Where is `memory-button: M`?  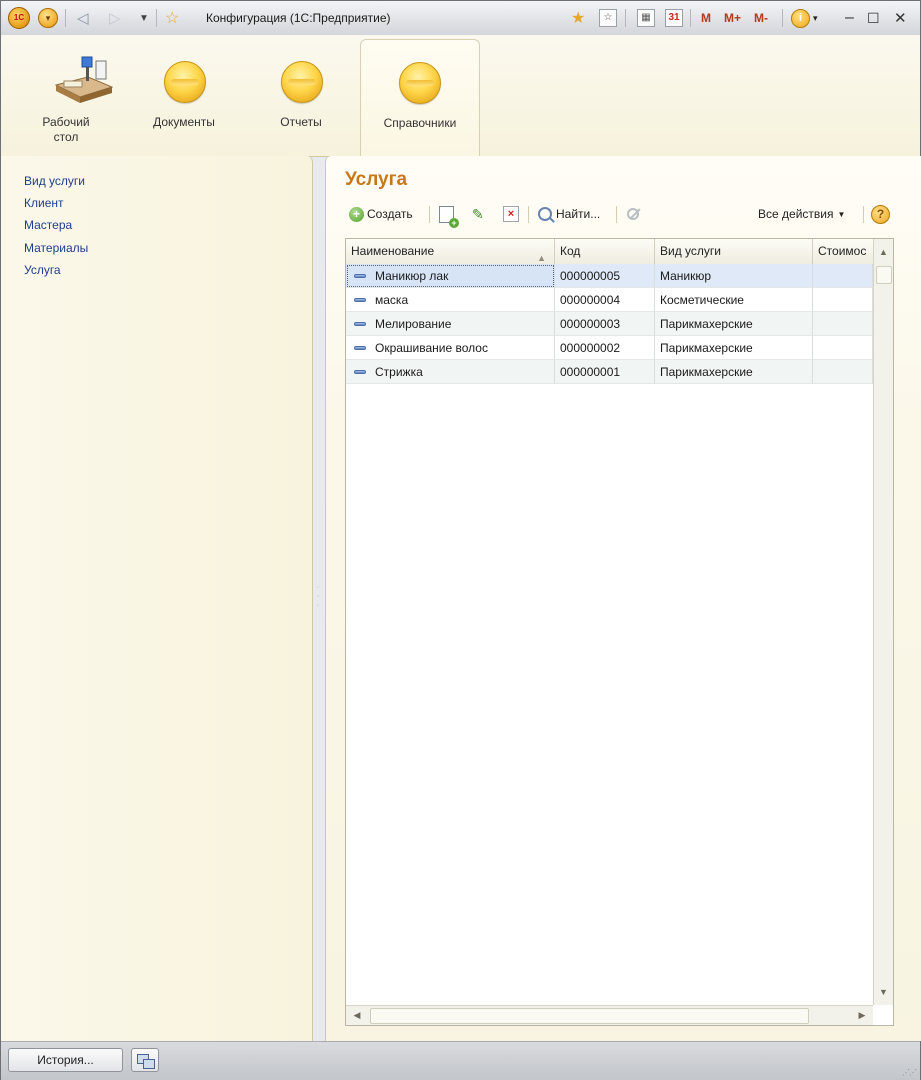 memory-button: M is located at coordinates (706, 18).